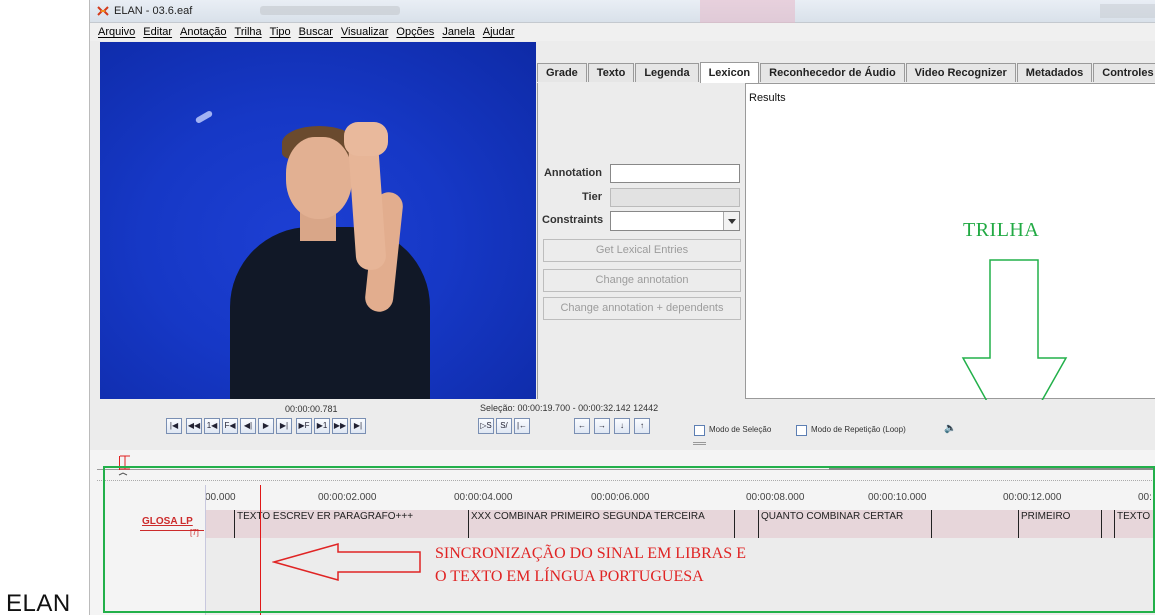 This screenshot has width=1155, height=615. Describe the element at coordinates (319, 178) in the screenshot. I see `signer-head` at that location.